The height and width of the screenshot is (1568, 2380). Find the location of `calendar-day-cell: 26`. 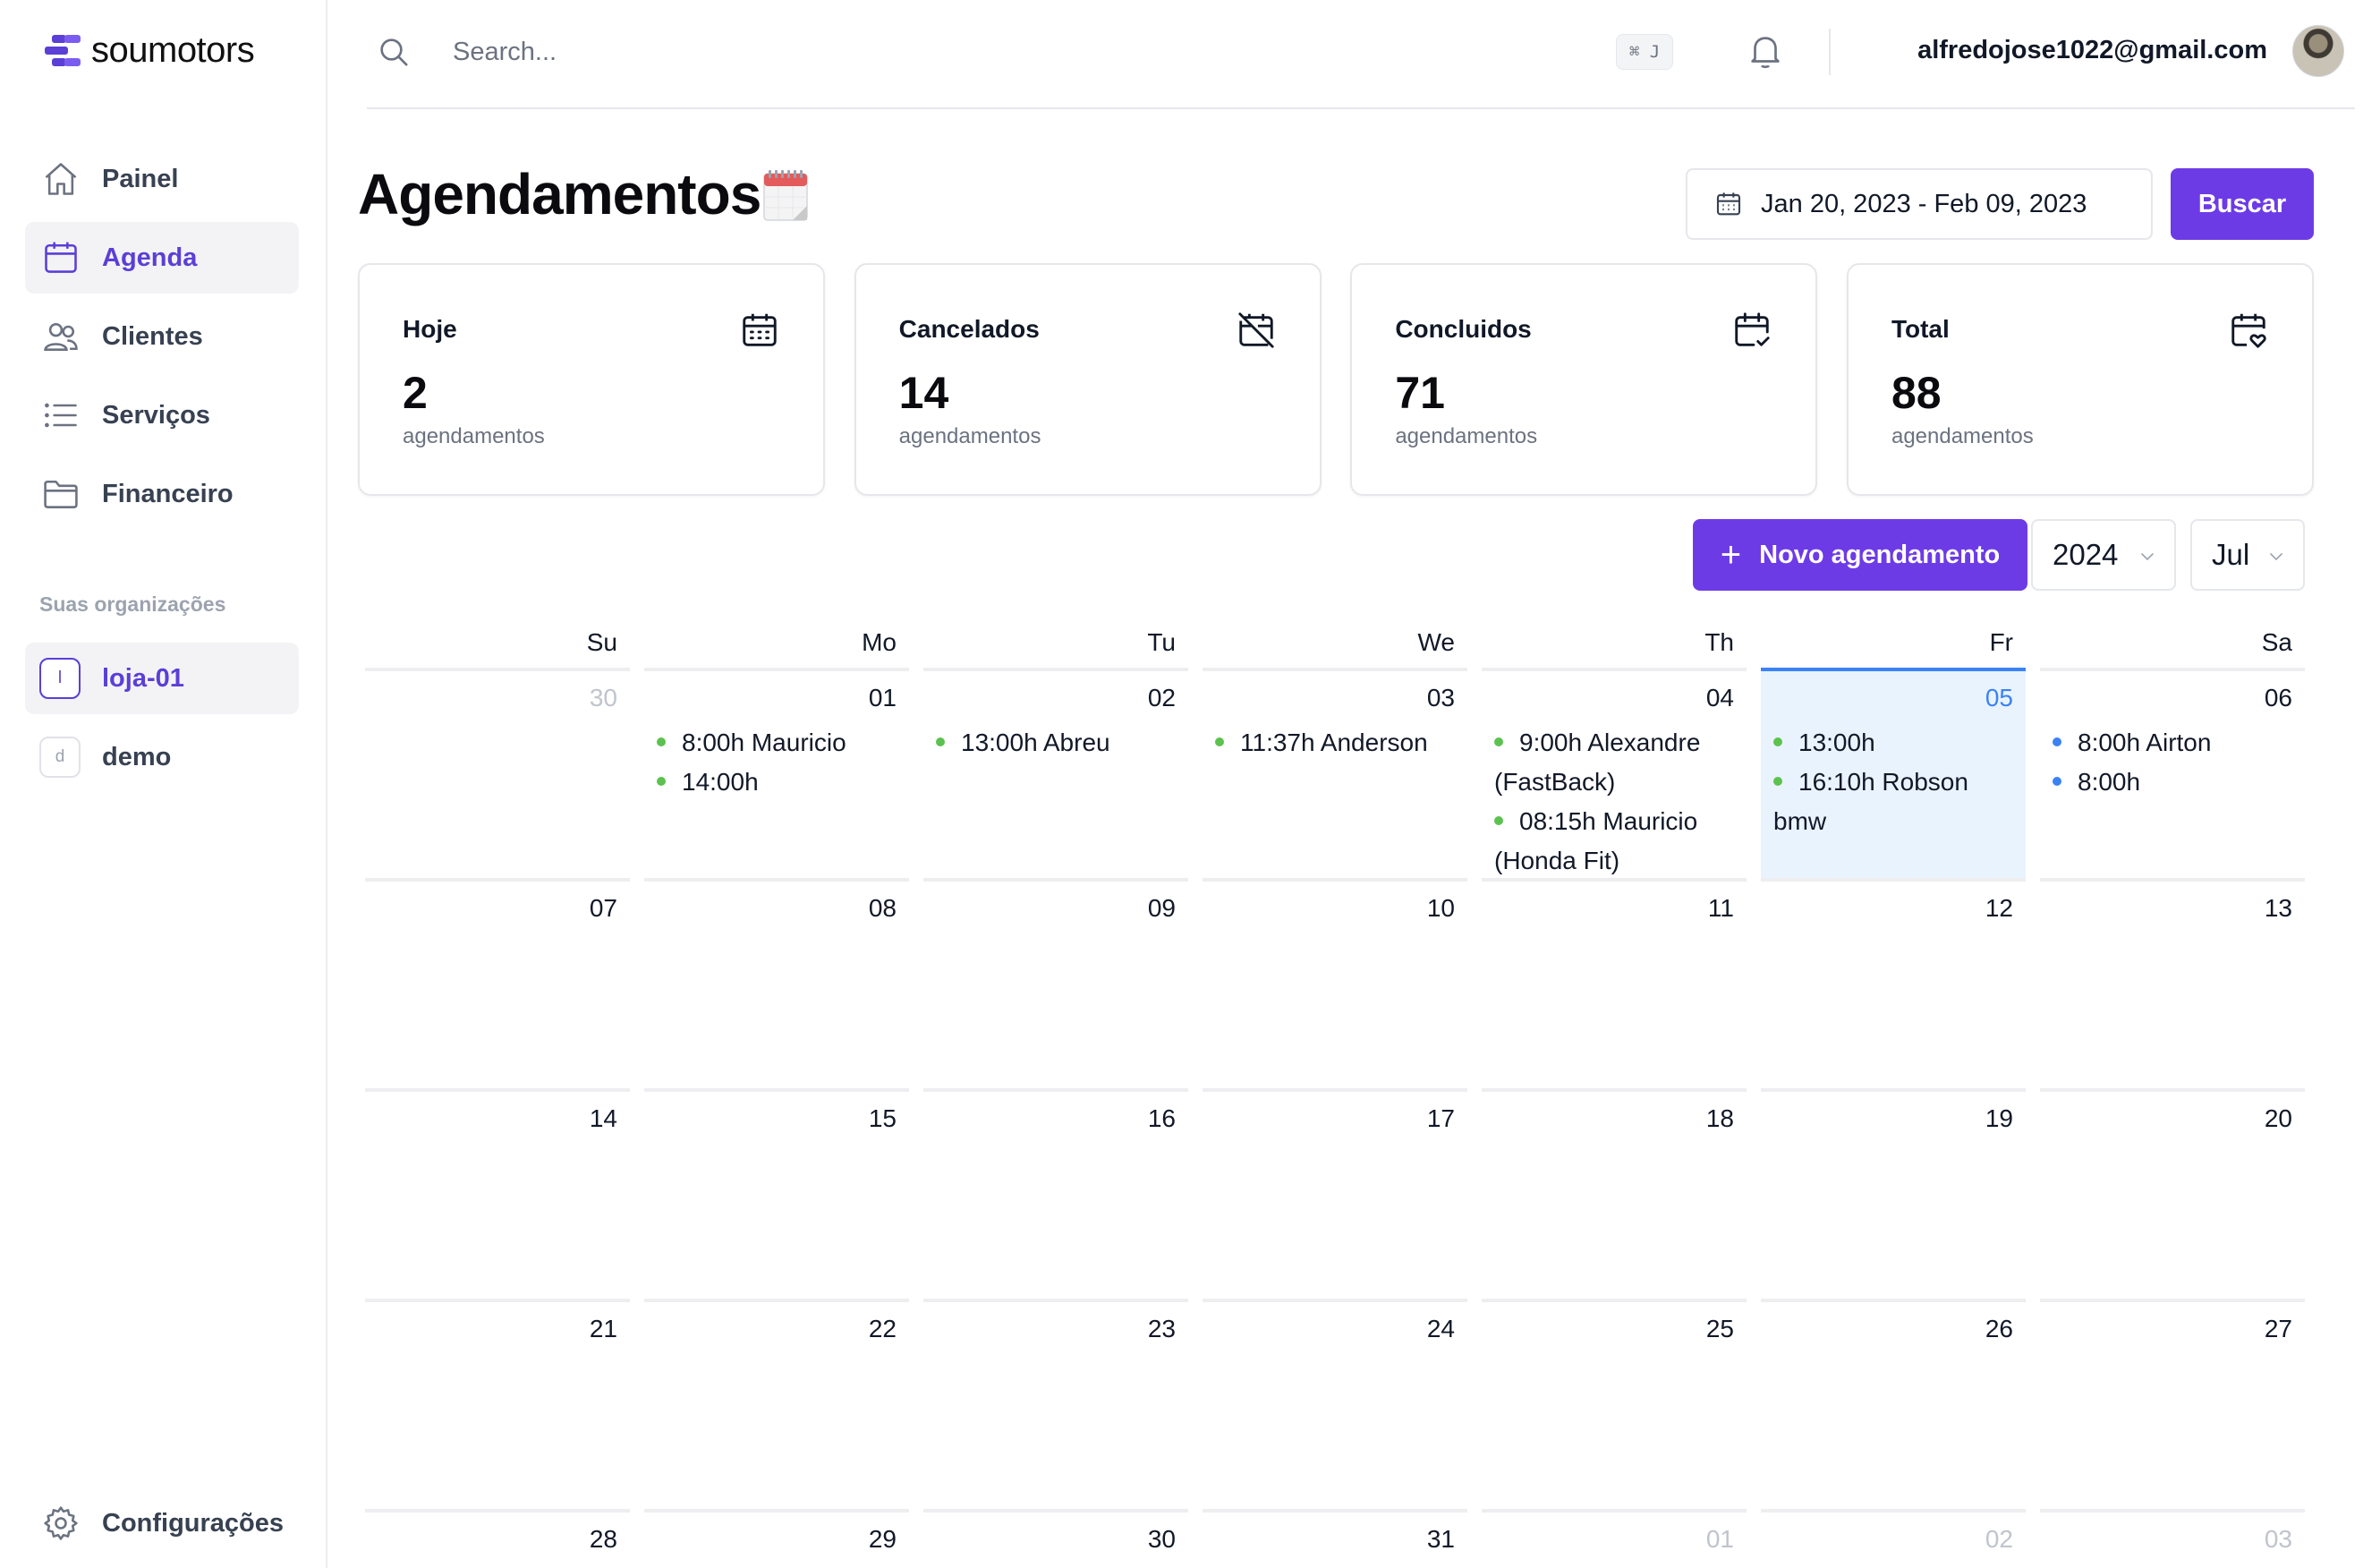

calendar-day-cell: 26 is located at coordinates (1894, 1404).